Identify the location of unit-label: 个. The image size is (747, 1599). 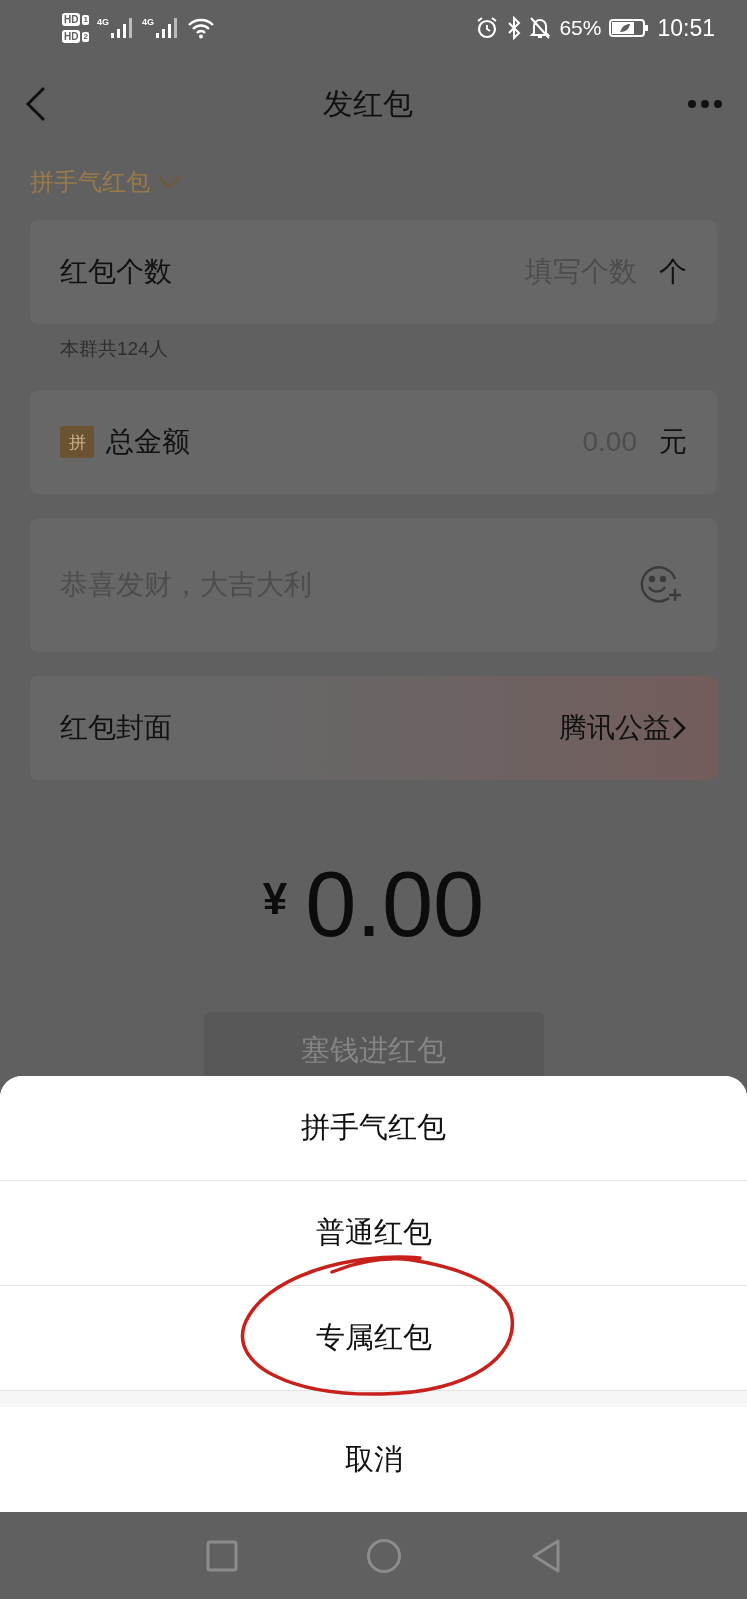
(673, 272).